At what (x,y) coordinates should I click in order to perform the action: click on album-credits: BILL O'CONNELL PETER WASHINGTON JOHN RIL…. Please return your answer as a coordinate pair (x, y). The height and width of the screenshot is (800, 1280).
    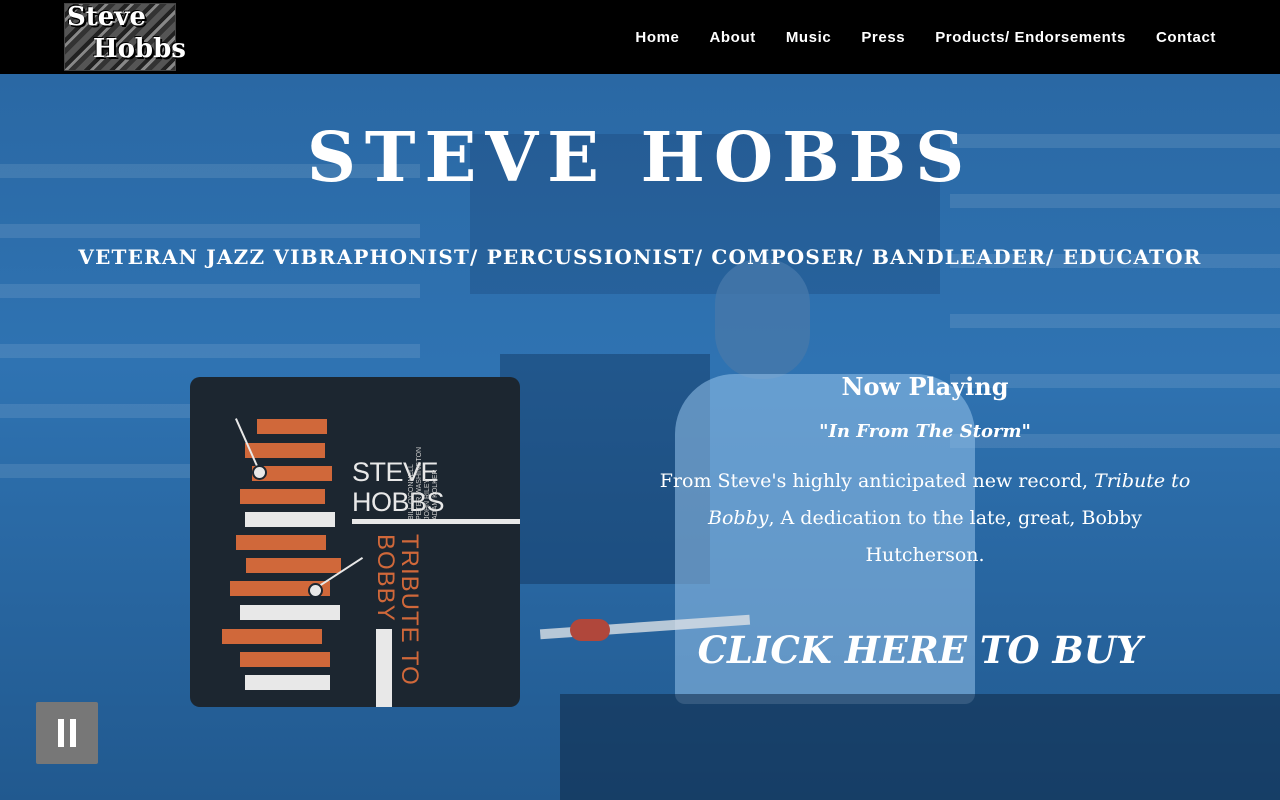
    Looking at the image, I should click on (423, 483).